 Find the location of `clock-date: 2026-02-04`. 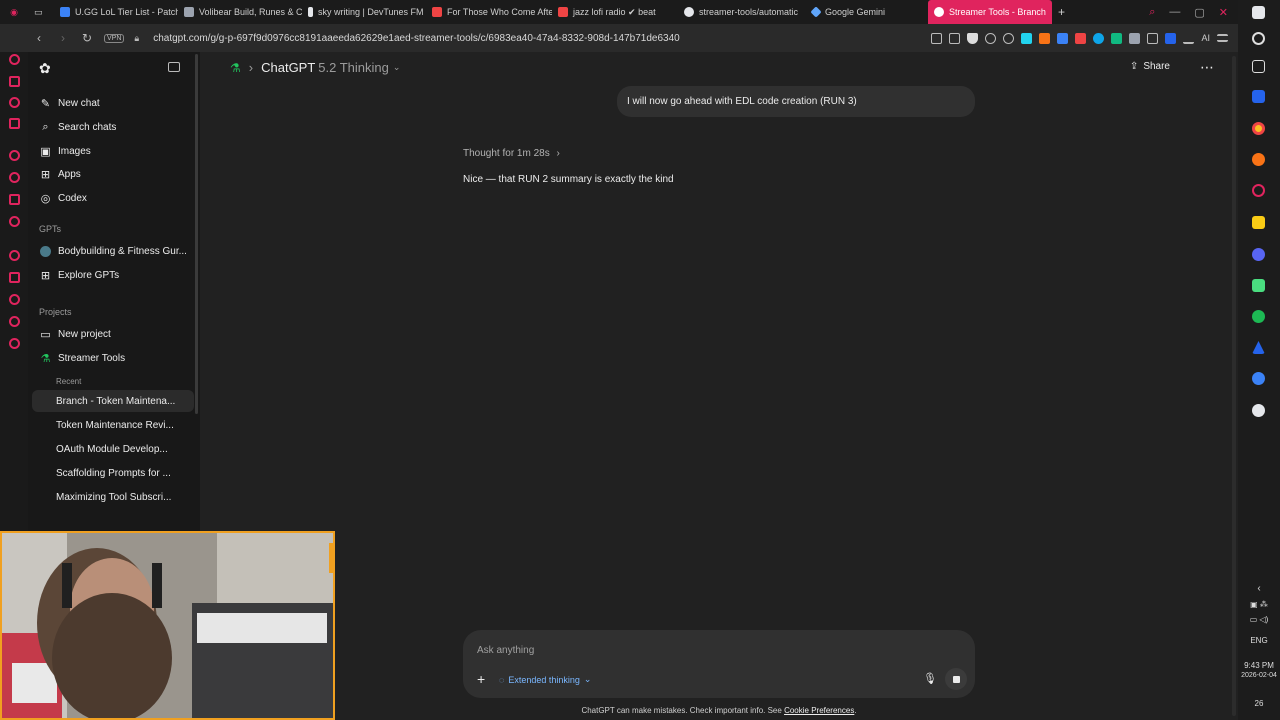

clock-date: 2026-02-04 is located at coordinates (1259, 675).